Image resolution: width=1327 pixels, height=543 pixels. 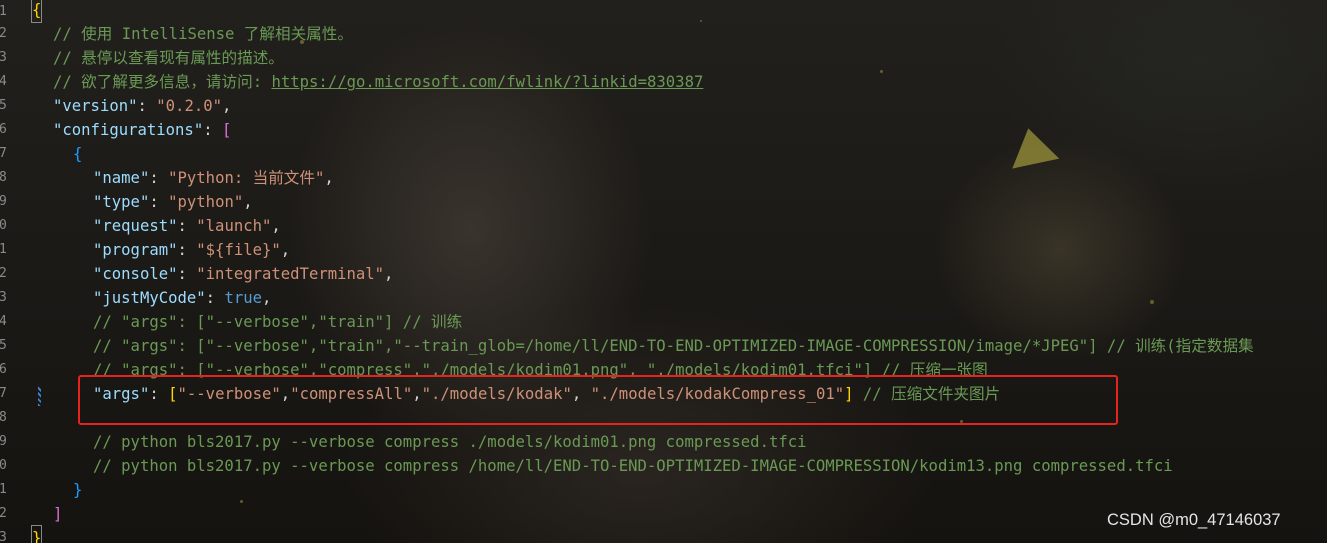 I want to click on watermark: CSDN @m0_47146037, so click(x=1194, y=520).